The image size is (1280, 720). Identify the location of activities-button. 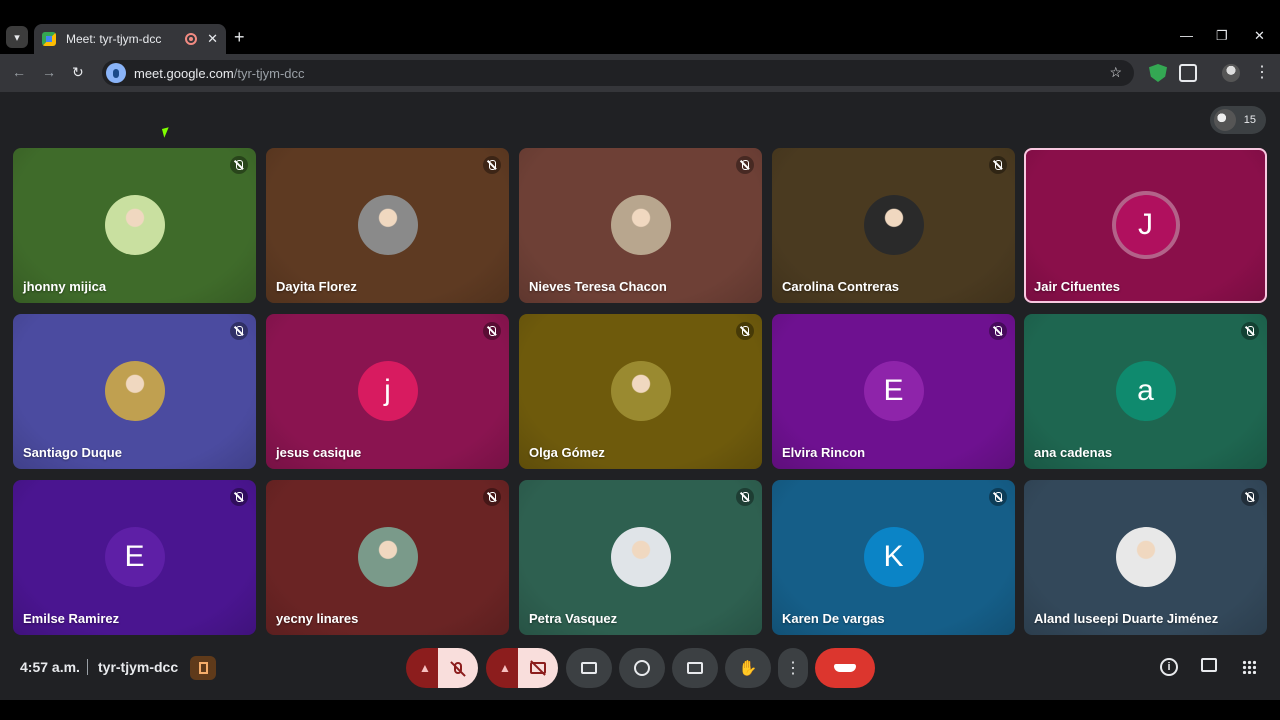
(1249, 667).